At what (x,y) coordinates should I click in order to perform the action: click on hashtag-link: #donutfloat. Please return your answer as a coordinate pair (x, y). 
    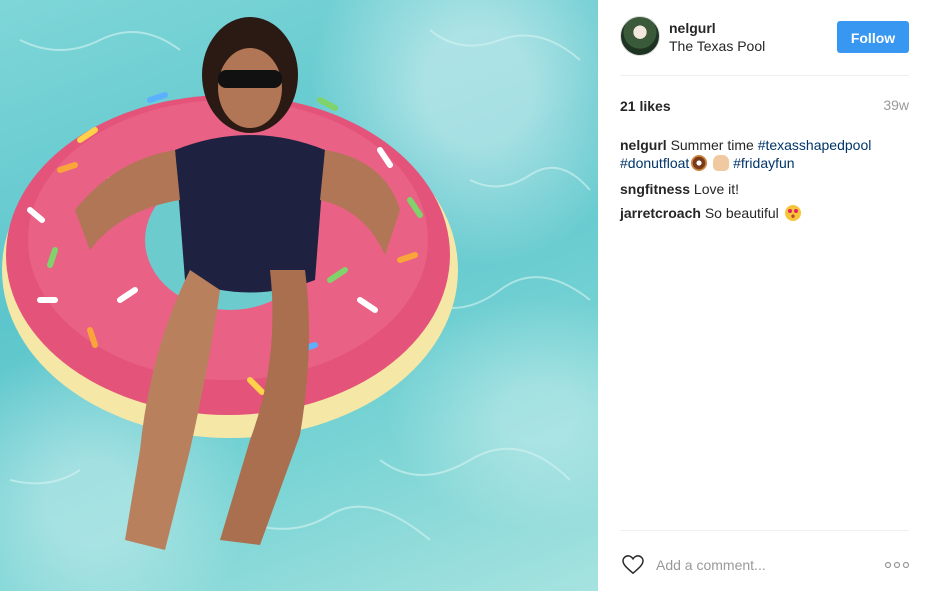
    Looking at the image, I should click on (654, 163).